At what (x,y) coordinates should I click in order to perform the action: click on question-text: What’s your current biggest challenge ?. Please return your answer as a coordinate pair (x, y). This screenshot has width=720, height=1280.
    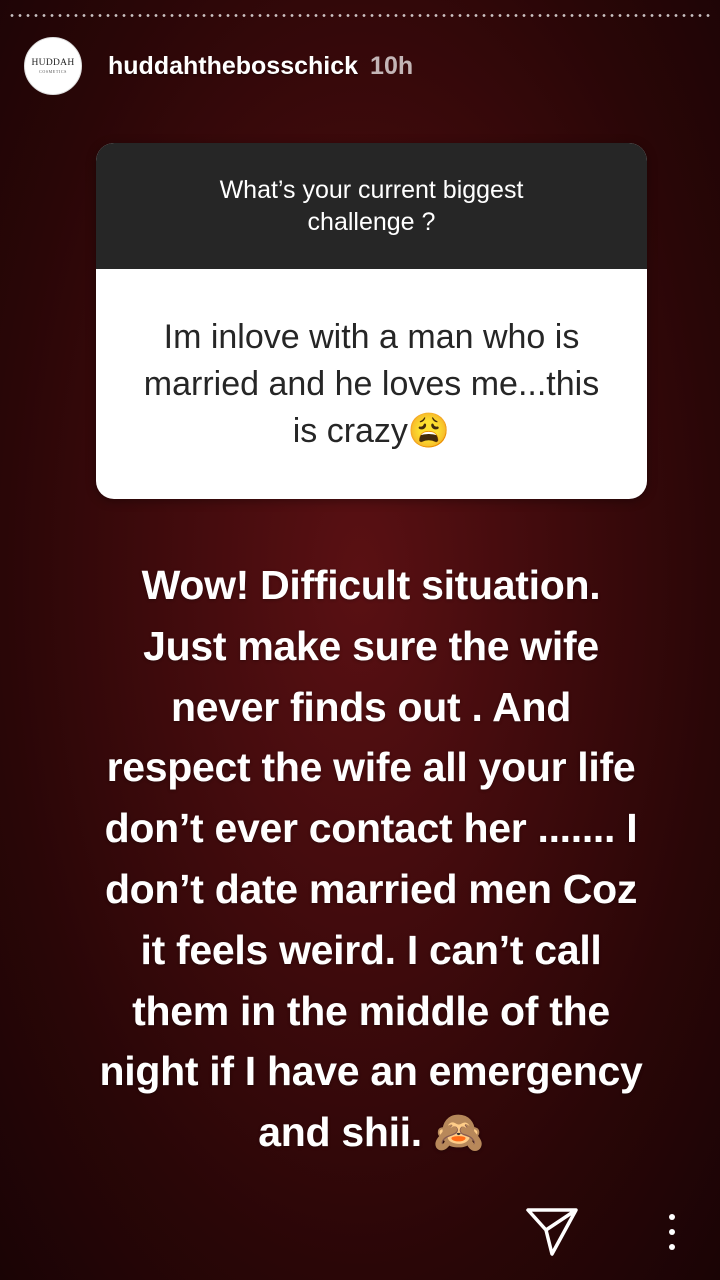
    Looking at the image, I should click on (371, 206).